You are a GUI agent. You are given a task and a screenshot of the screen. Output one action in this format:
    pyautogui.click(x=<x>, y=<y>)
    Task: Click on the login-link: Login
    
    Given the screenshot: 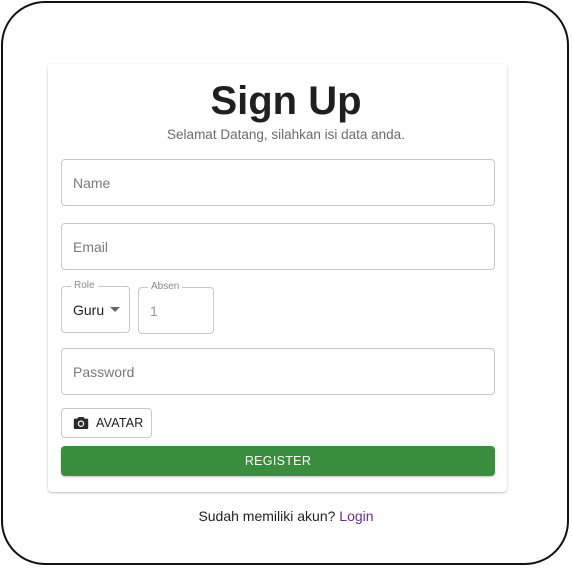 What is the action you would take?
    pyautogui.click(x=356, y=516)
    